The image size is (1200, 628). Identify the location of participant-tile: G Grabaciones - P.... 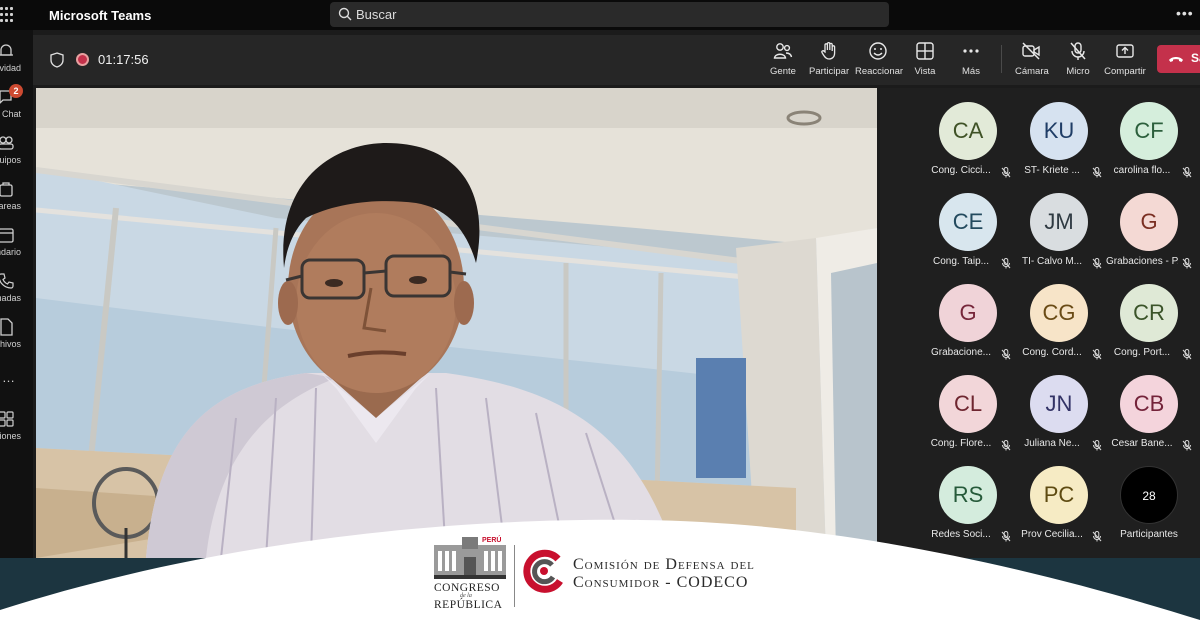
(1151, 224).